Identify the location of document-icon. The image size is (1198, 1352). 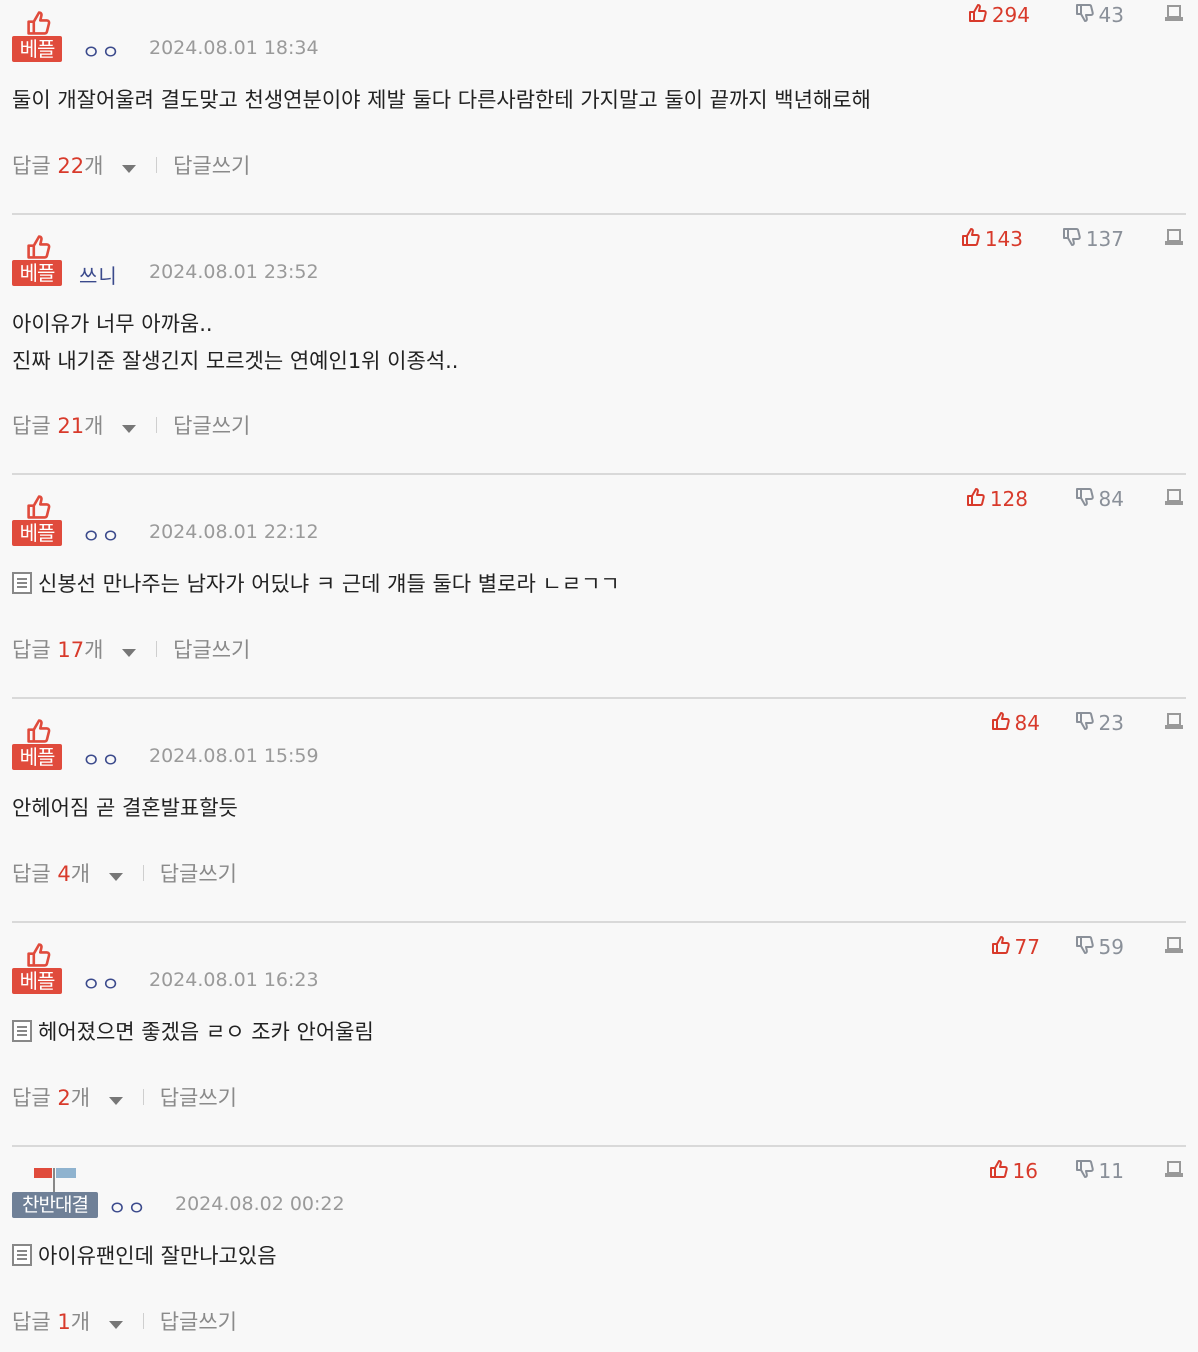
(22, 1035).